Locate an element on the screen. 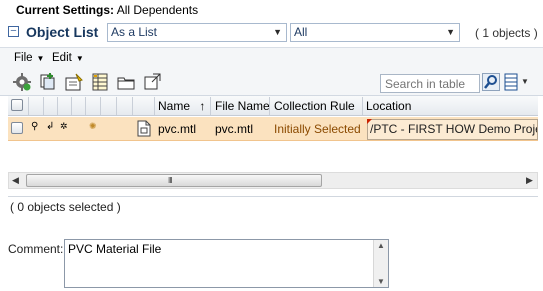 This screenshot has height=291, width=543. info-icon: ✺ is located at coordinates (93, 126).